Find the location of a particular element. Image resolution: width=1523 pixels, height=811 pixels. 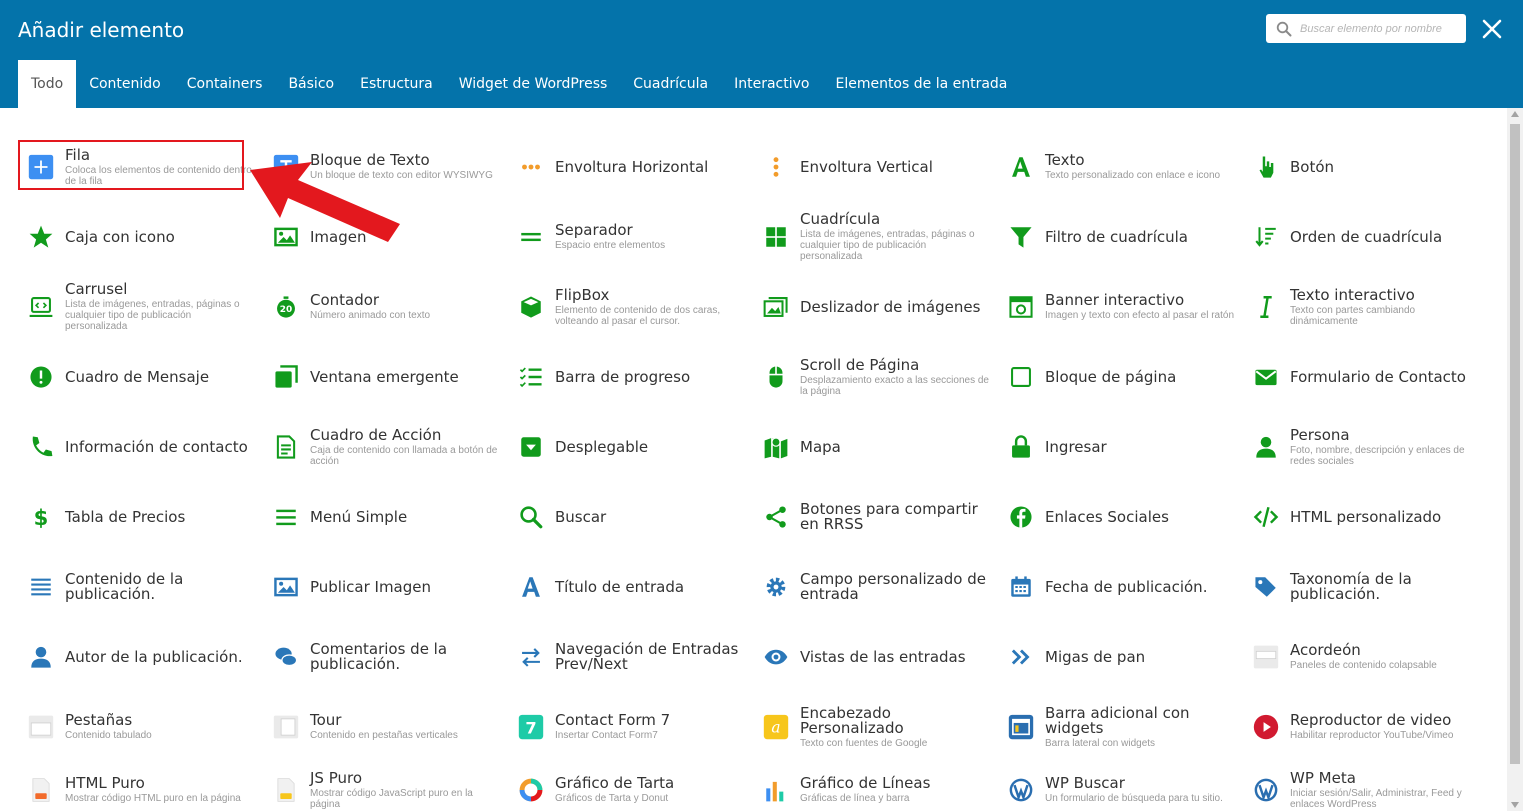

svg-text: 7 is located at coordinates (530, 728).